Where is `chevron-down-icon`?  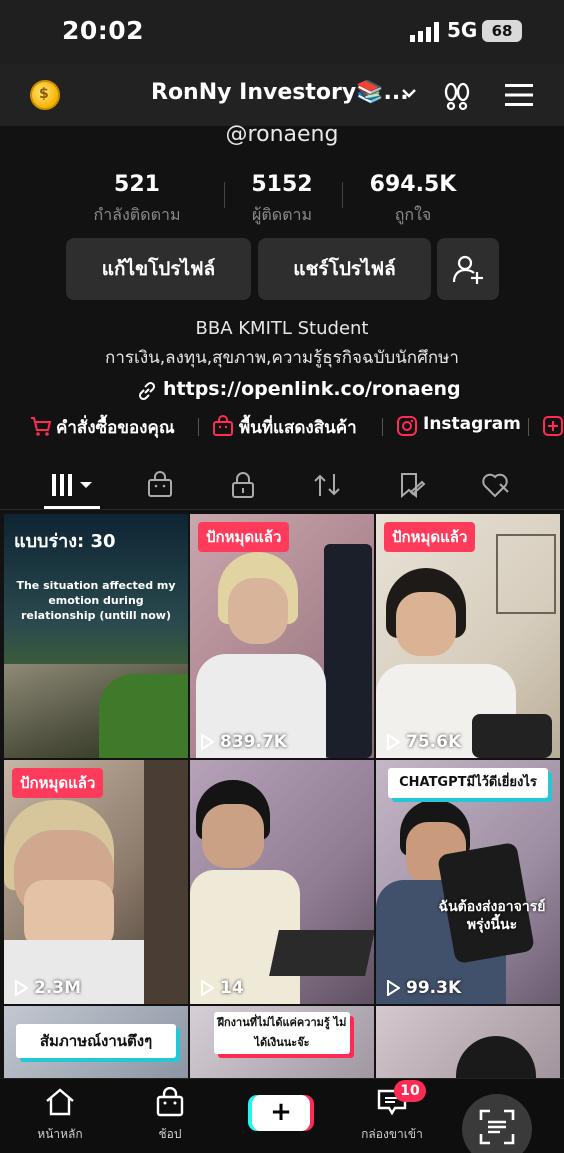 chevron-down-icon is located at coordinates (409, 93).